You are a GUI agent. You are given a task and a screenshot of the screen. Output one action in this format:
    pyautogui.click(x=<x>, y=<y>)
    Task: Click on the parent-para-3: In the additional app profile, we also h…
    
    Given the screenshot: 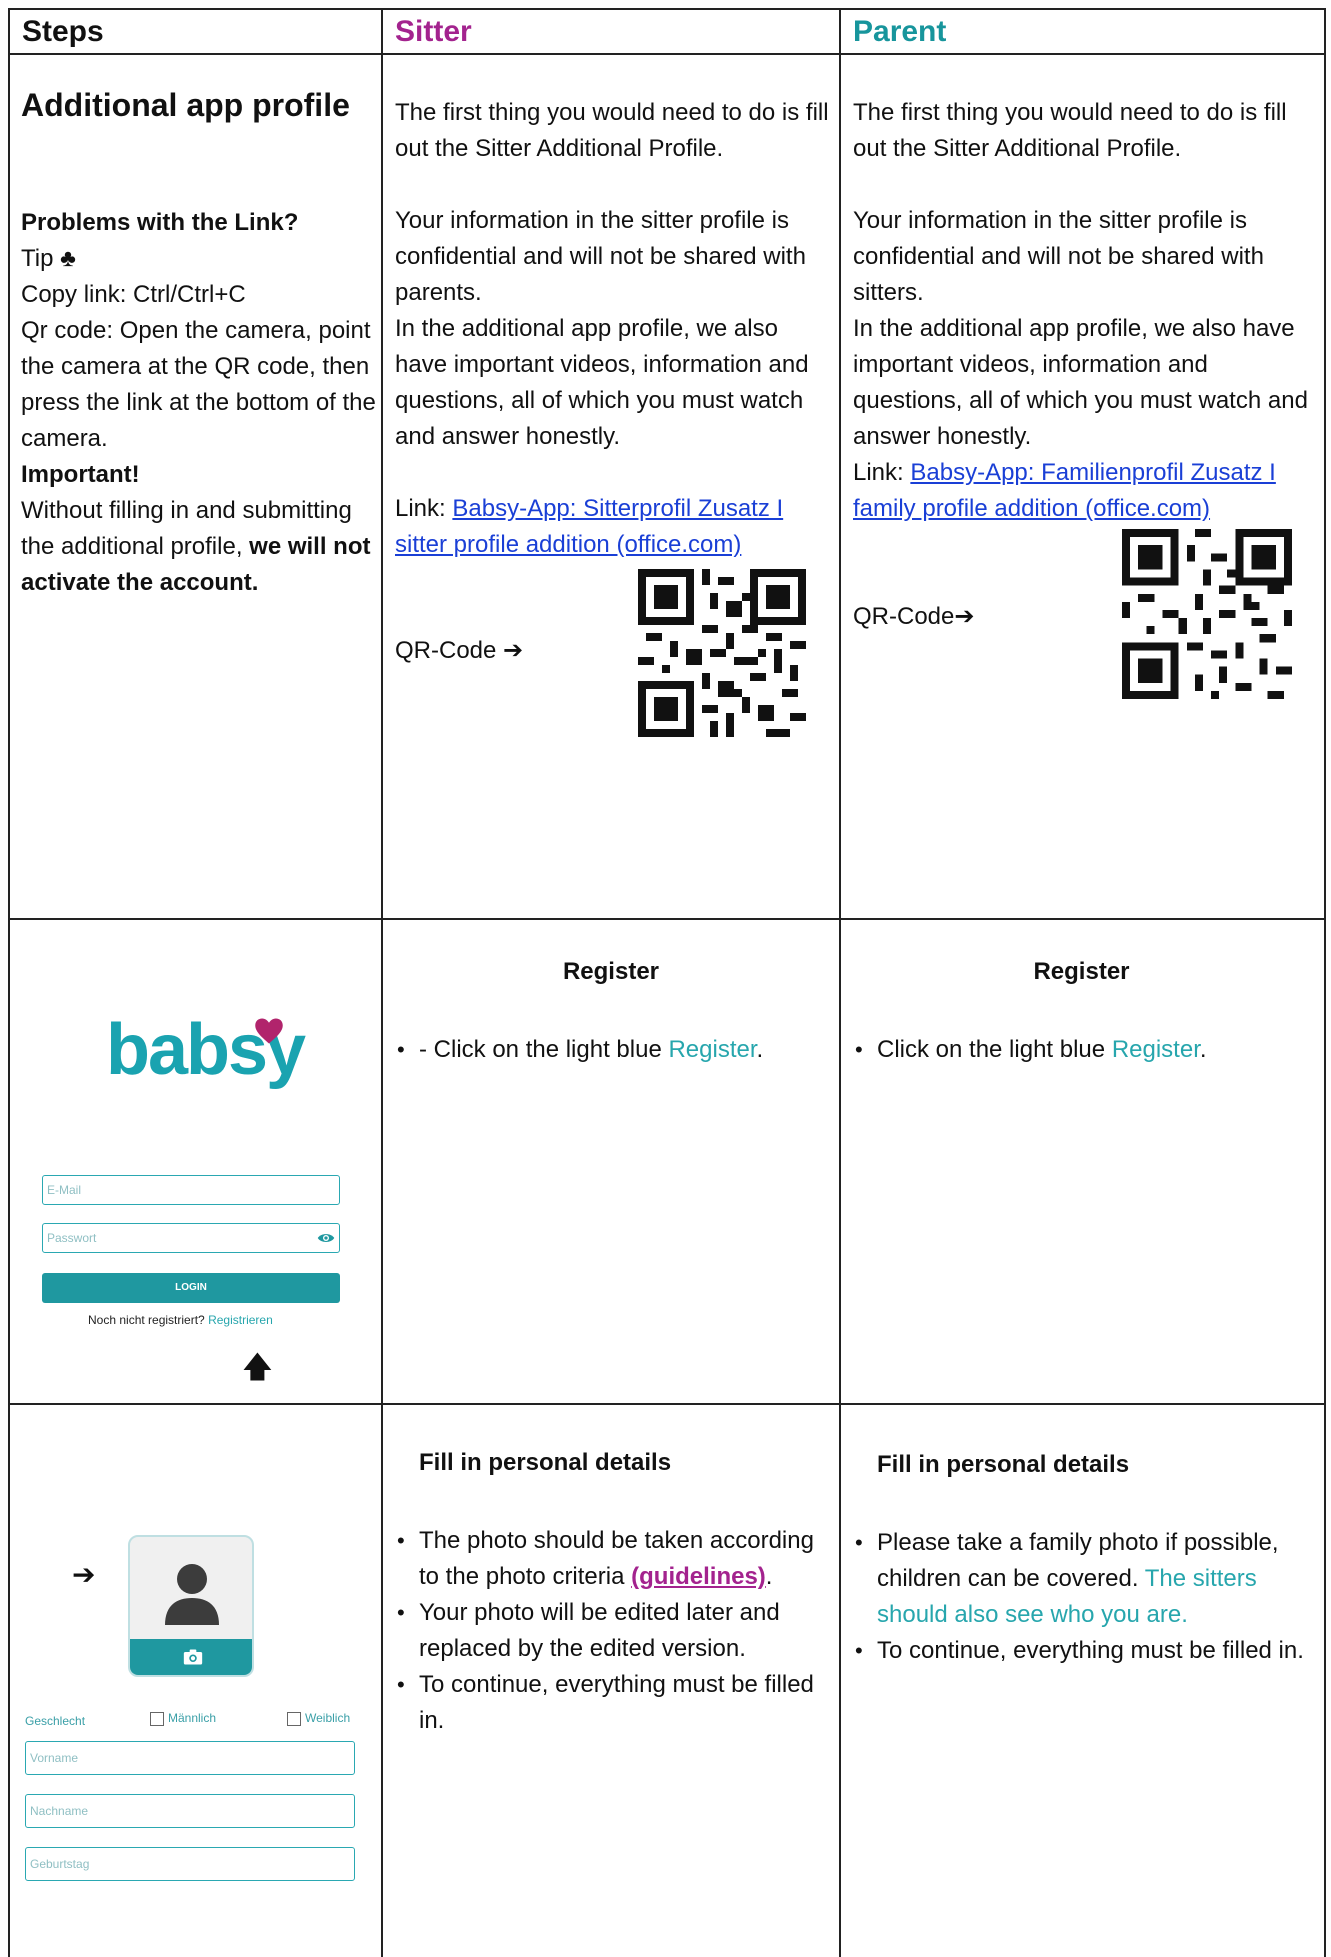 What is the action you would take?
    pyautogui.click(x=1080, y=382)
    